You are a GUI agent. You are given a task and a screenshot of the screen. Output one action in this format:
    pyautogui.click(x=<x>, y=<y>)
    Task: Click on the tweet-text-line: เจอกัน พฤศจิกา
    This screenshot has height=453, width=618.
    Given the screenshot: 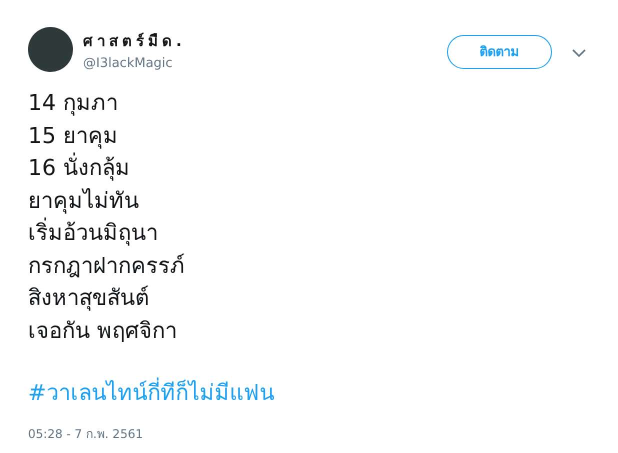 What is the action you would take?
    pyautogui.click(x=102, y=332)
    